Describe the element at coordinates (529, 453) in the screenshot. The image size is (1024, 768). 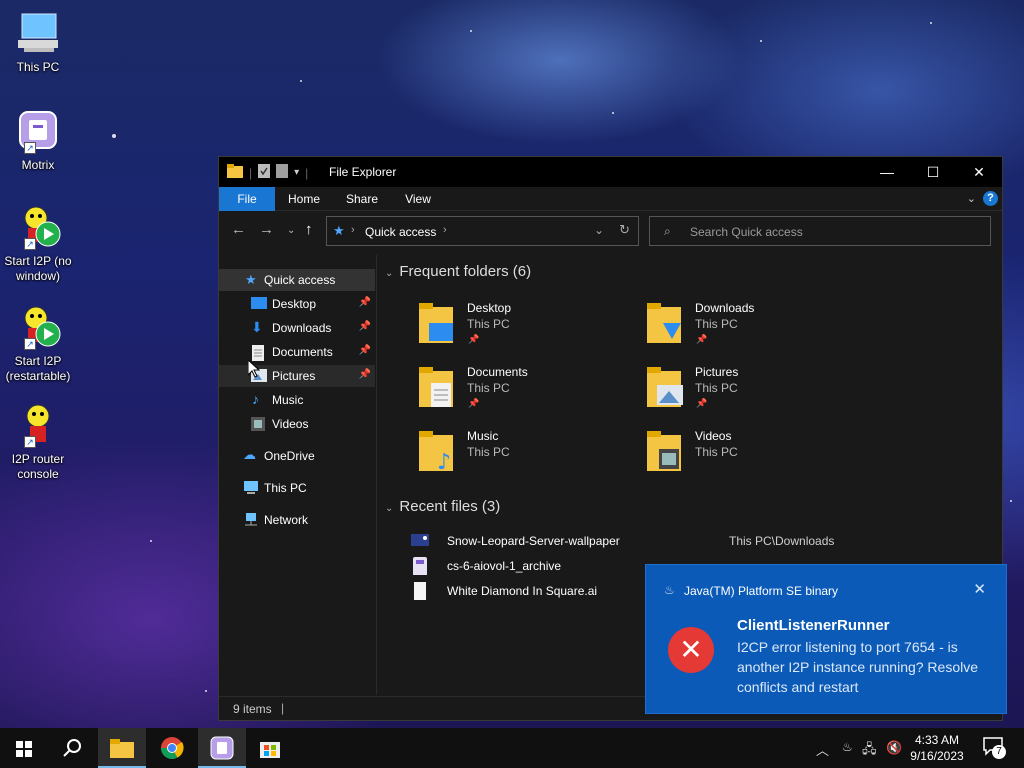
I see `folder-tile-music: ♪ Music This PC` at that location.